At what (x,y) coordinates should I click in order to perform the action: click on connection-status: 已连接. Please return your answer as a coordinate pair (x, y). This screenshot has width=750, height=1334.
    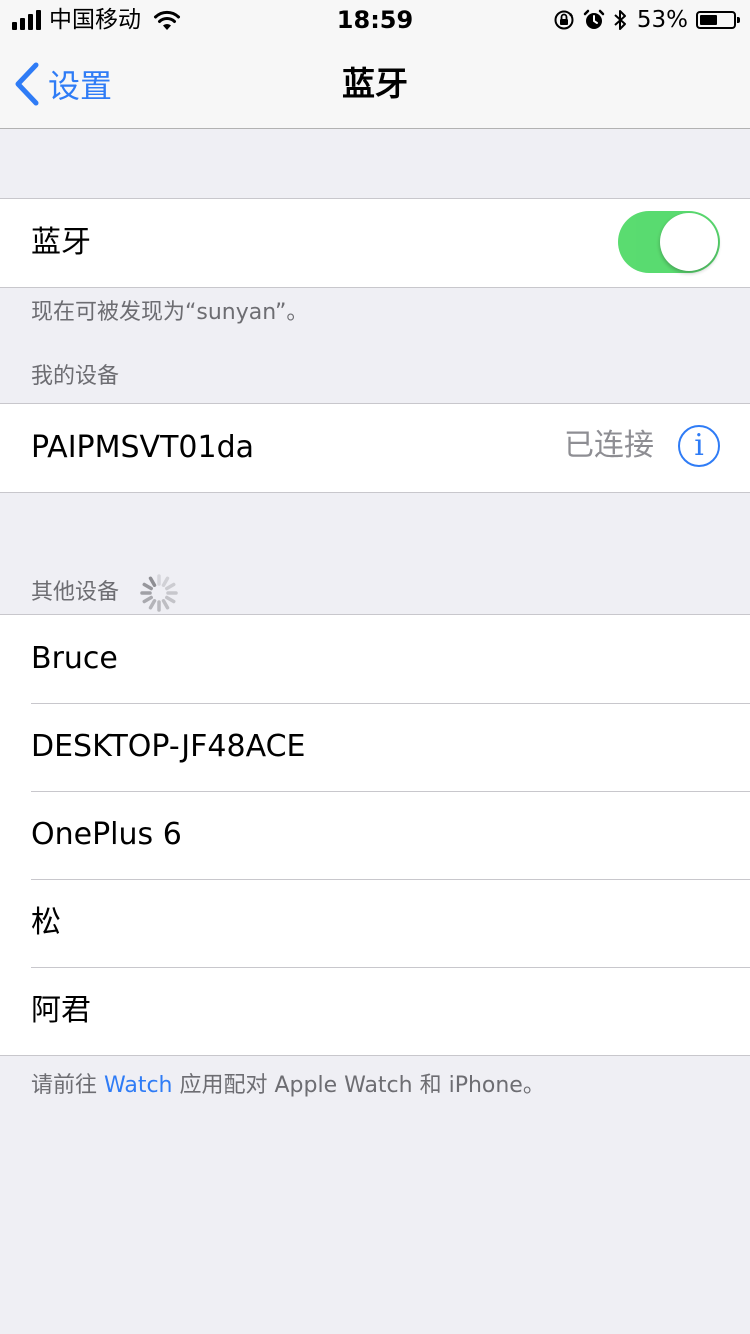
    Looking at the image, I should click on (609, 445).